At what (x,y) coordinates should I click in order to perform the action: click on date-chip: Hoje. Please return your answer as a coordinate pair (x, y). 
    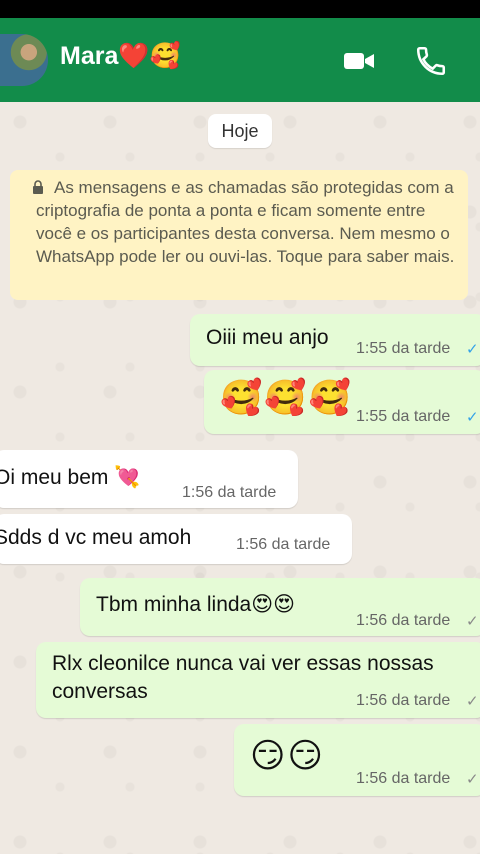
    Looking at the image, I should click on (240, 131).